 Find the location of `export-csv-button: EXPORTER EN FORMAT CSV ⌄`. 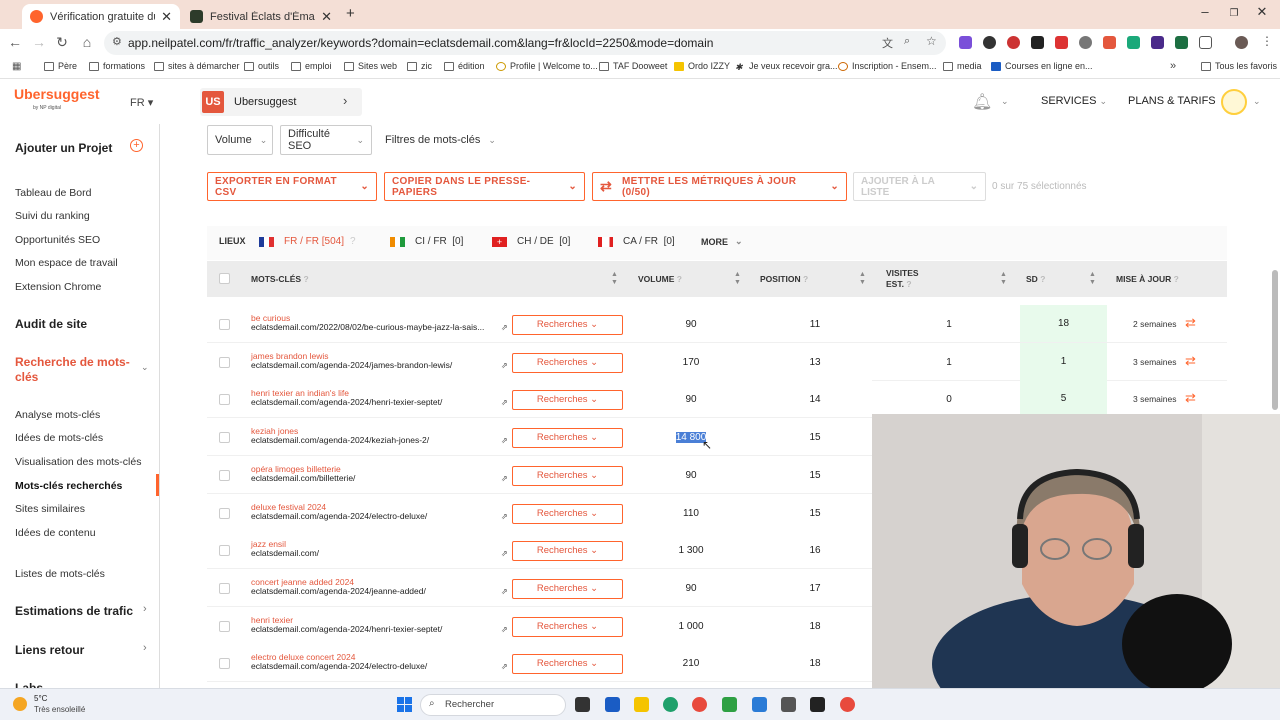

export-csv-button: EXPORTER EN FORMAT CSV ⌄ is located at coordinates (292, 186).